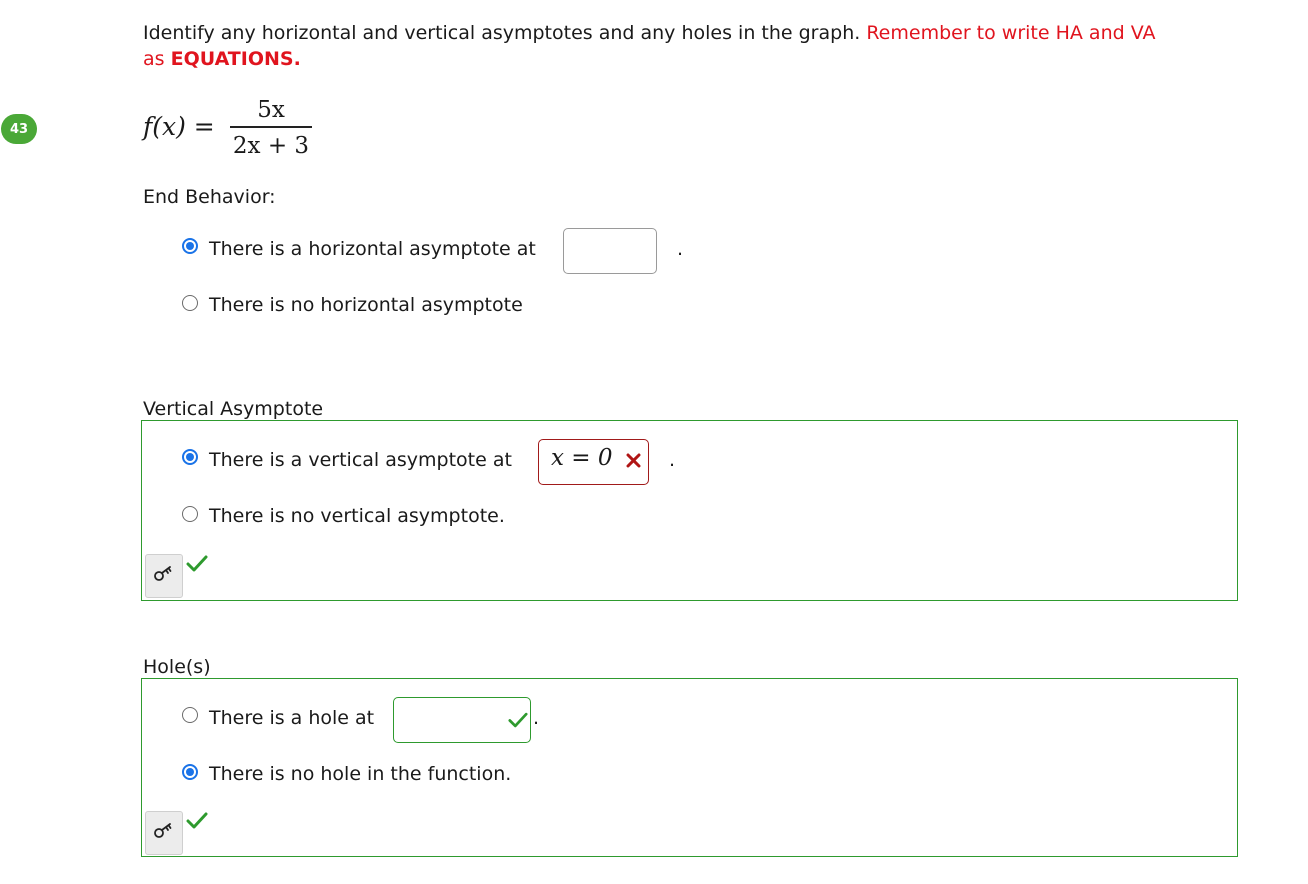 The width and height of the screenshot is (1308, 884). I want to click on no-hole-option-radio, so click(190, 772).